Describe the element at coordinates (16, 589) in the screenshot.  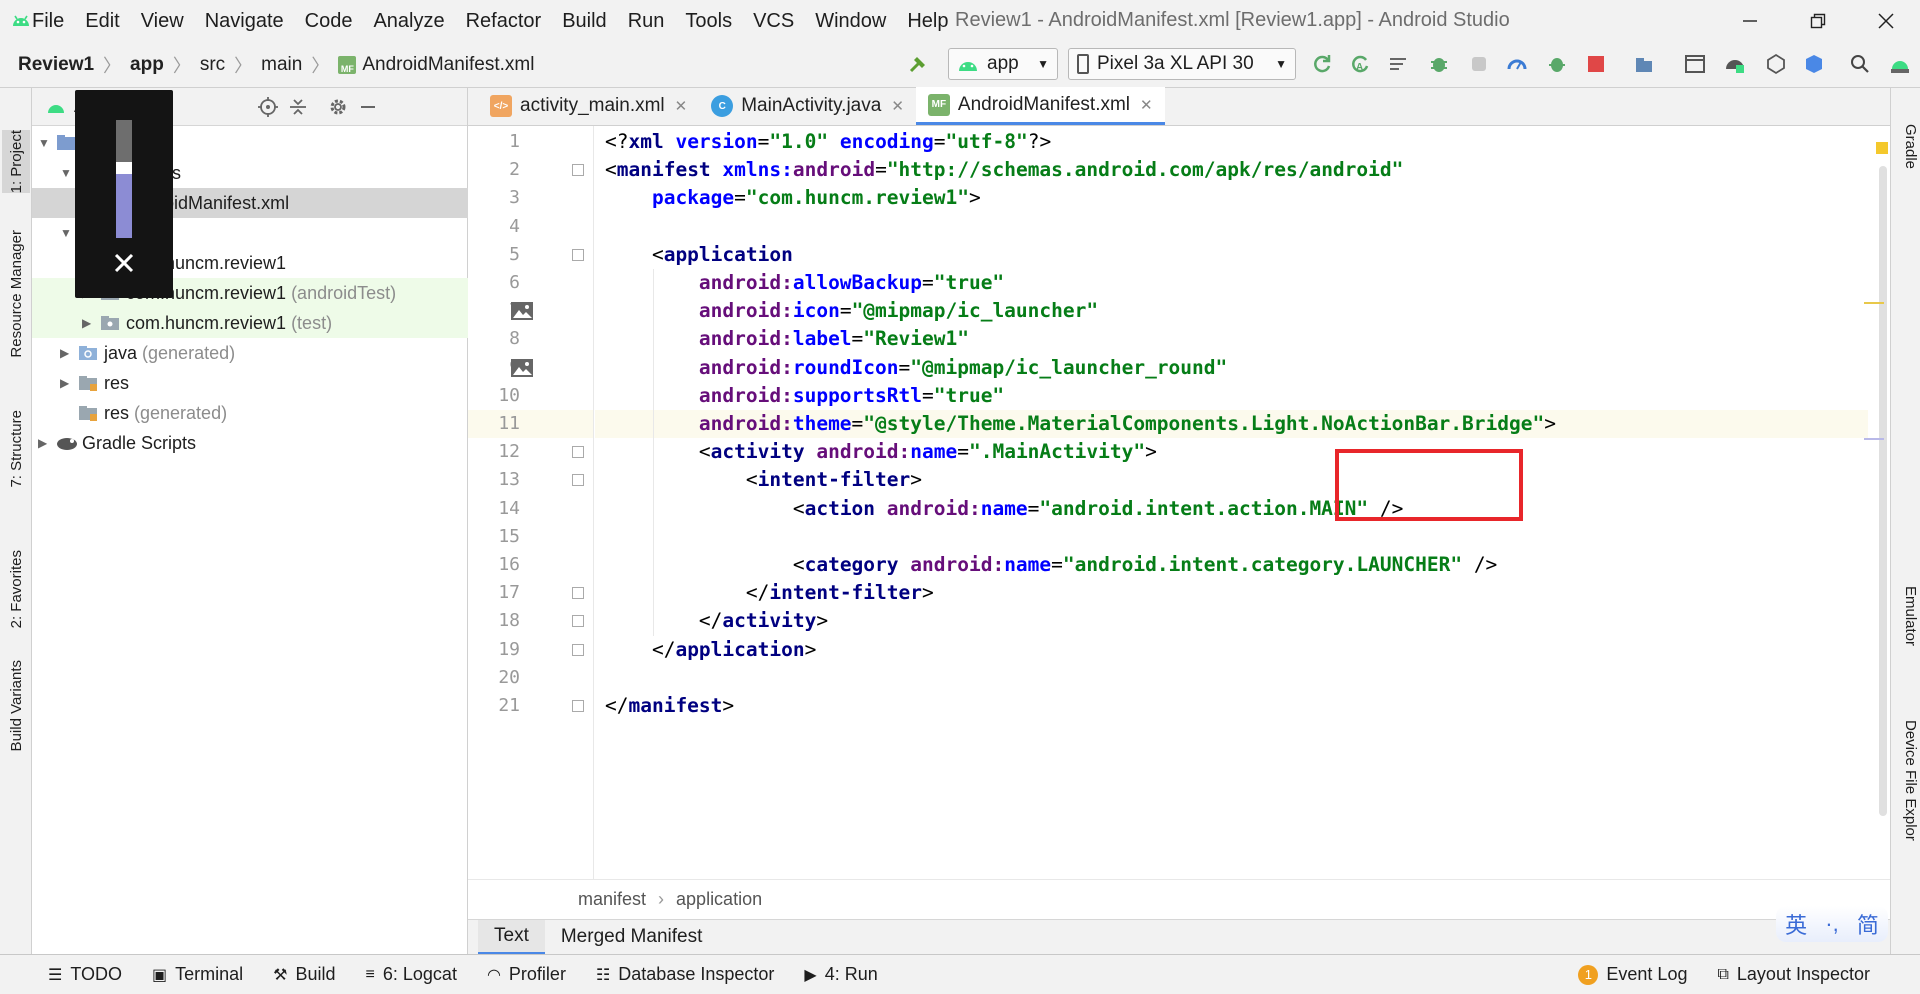
I see `tool-tab-2-favorites: 2: Favorites` at that location.